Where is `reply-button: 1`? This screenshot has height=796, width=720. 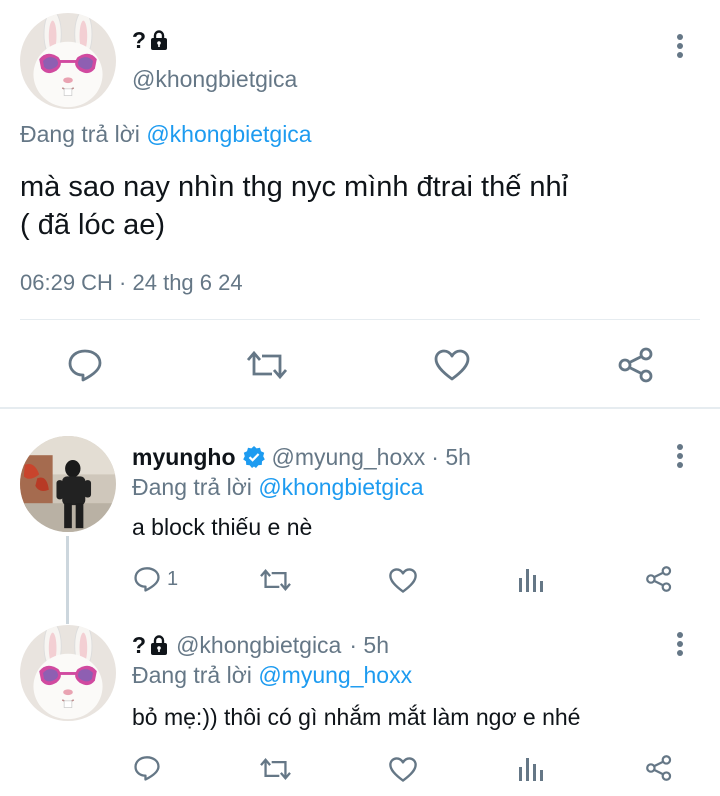
reply-button: 1 is located at coordinates (155, 579).